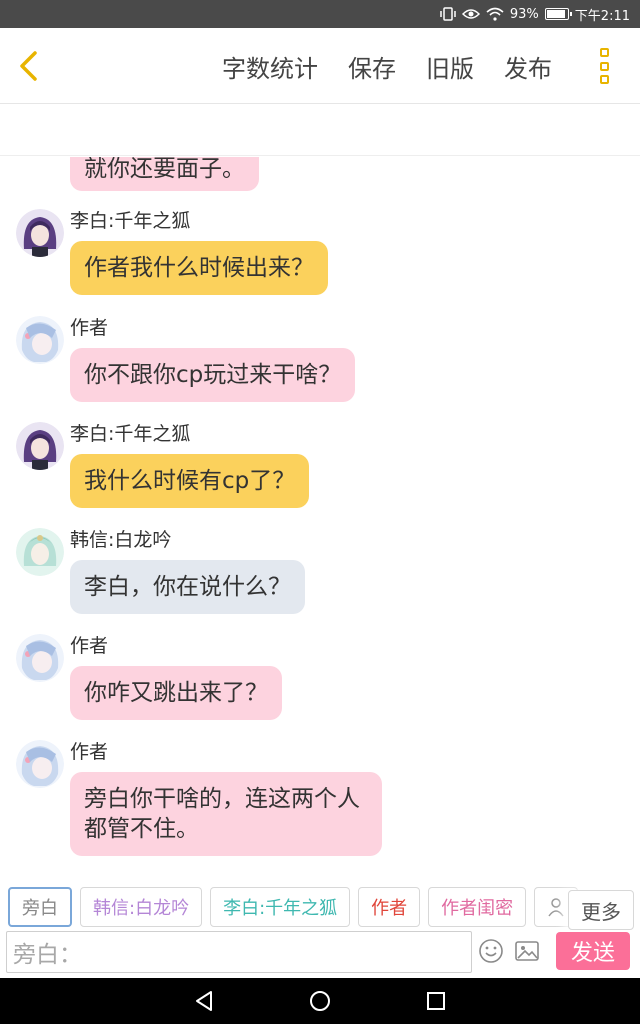 The image size is (640, 1024). I want to click on eye-icon, so click(470, 14).